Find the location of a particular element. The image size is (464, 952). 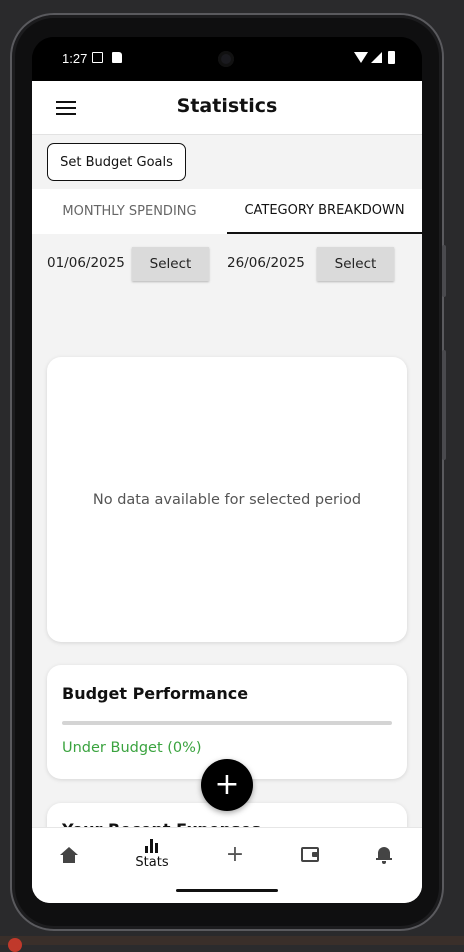

bar-chart-icon is located at coordinates (152, 846).